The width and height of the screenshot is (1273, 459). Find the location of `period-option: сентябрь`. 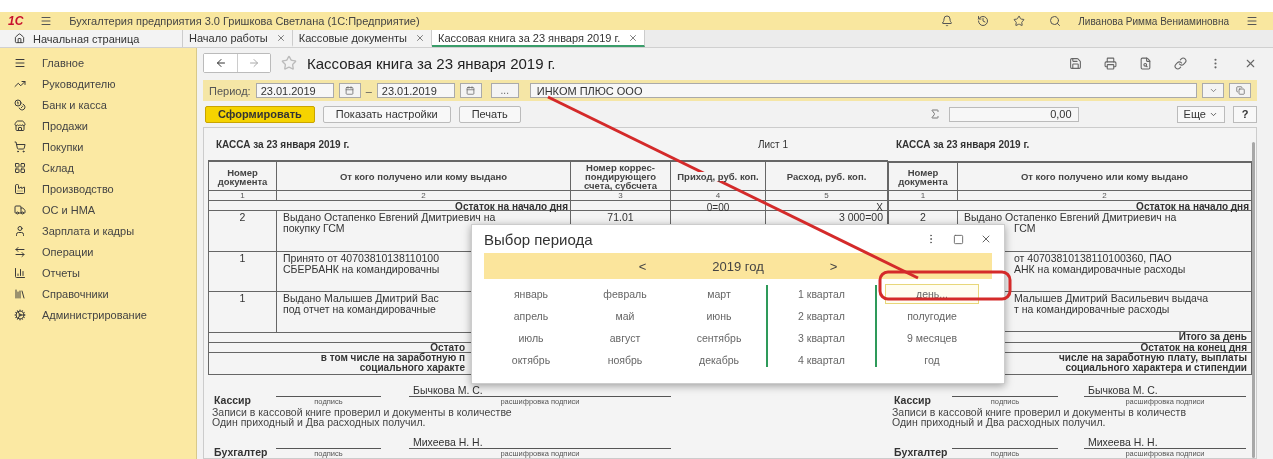

period-option: сентябрь is located at coordinates (719, 338).